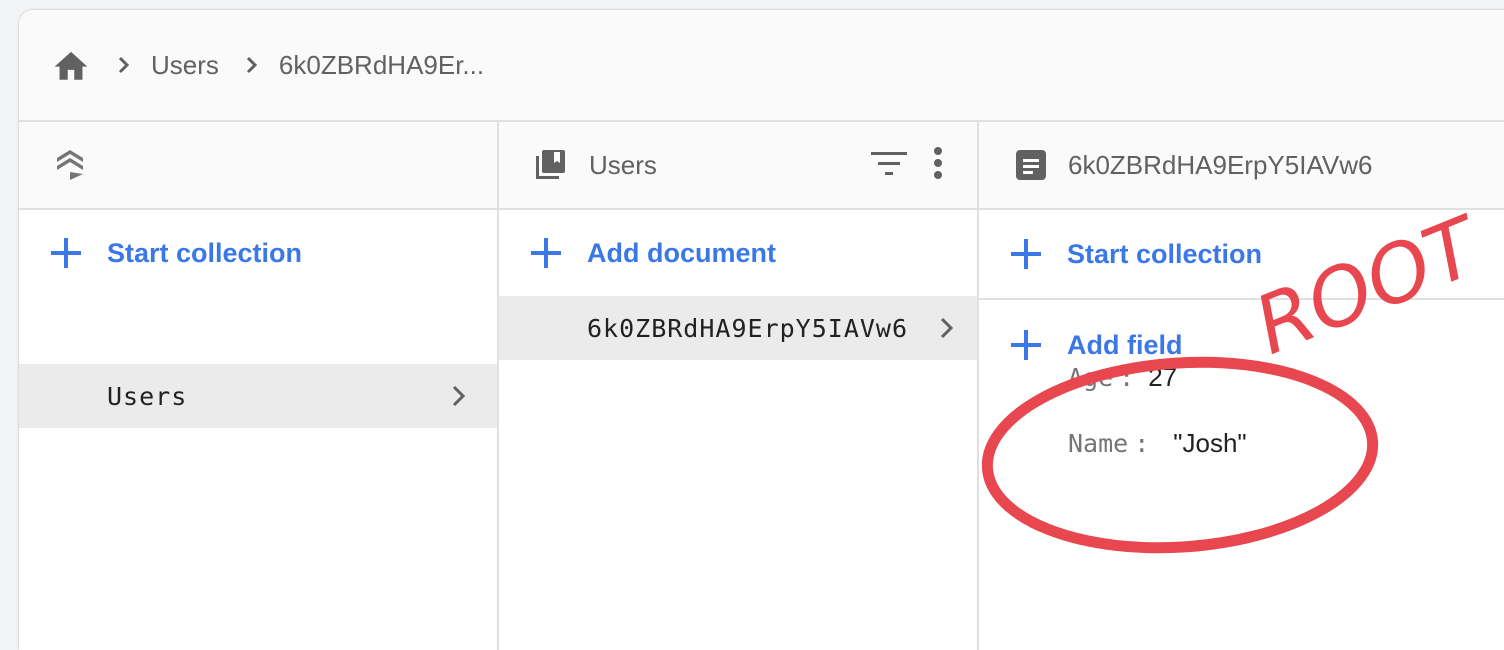 The height and width of the screenshot is (650, 1504). I want to click on field-key: Age, so click(1091, 377).